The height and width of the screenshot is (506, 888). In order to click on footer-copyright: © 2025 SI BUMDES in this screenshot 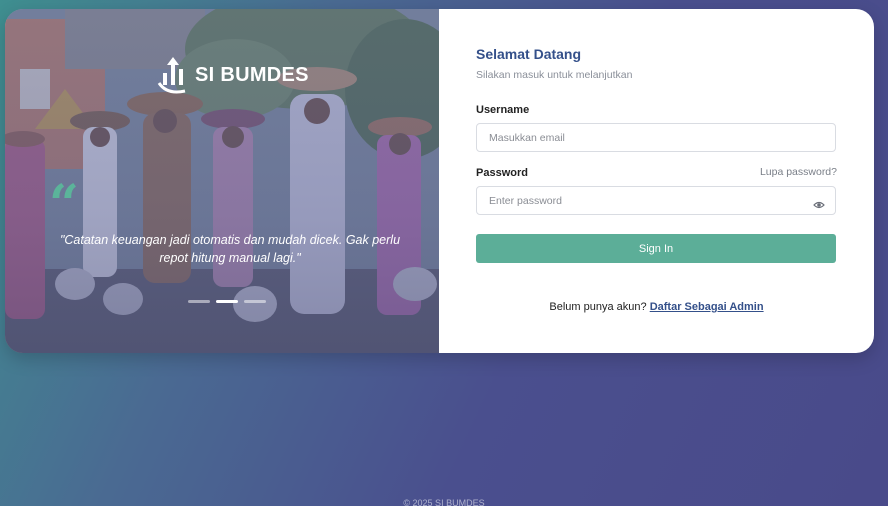, I will do `click(444, 502)`.